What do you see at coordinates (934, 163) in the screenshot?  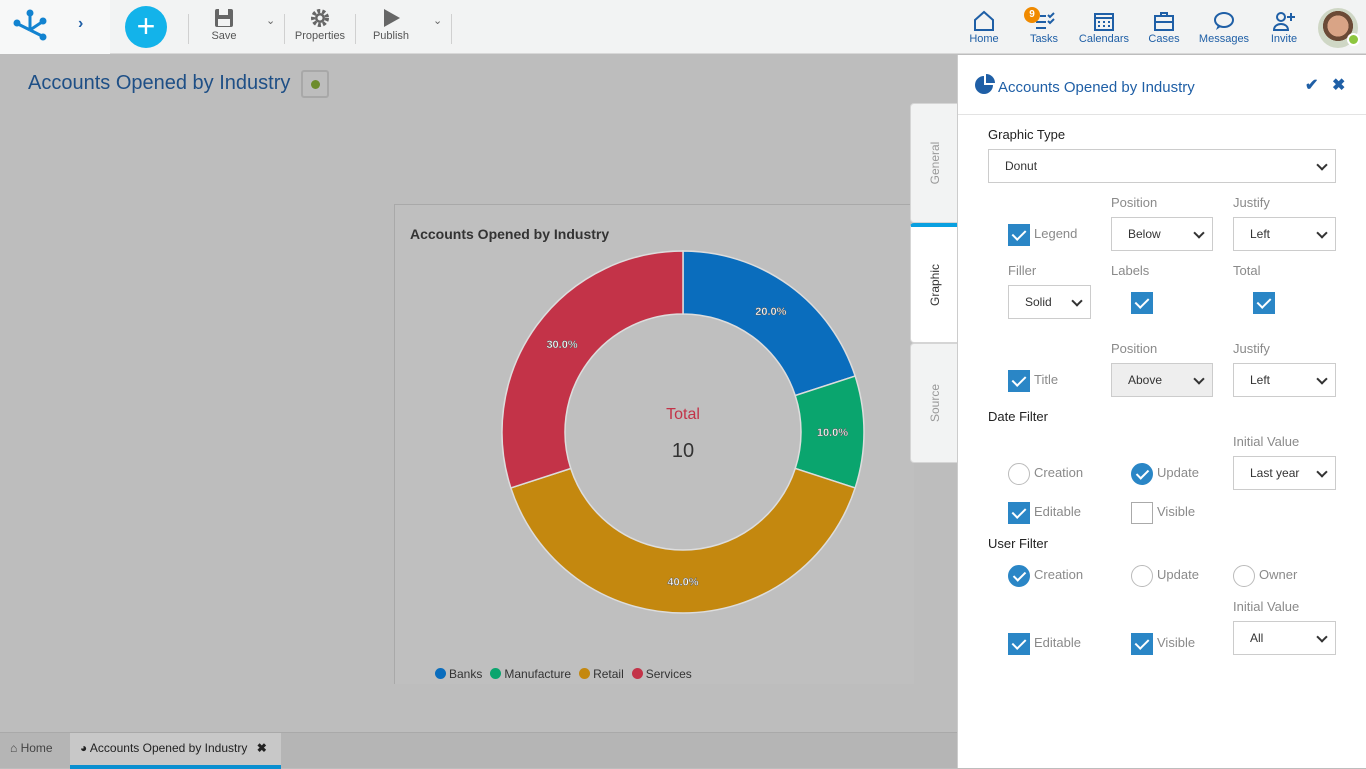 I see `tab-general: General` at bounding box center [934, 163].